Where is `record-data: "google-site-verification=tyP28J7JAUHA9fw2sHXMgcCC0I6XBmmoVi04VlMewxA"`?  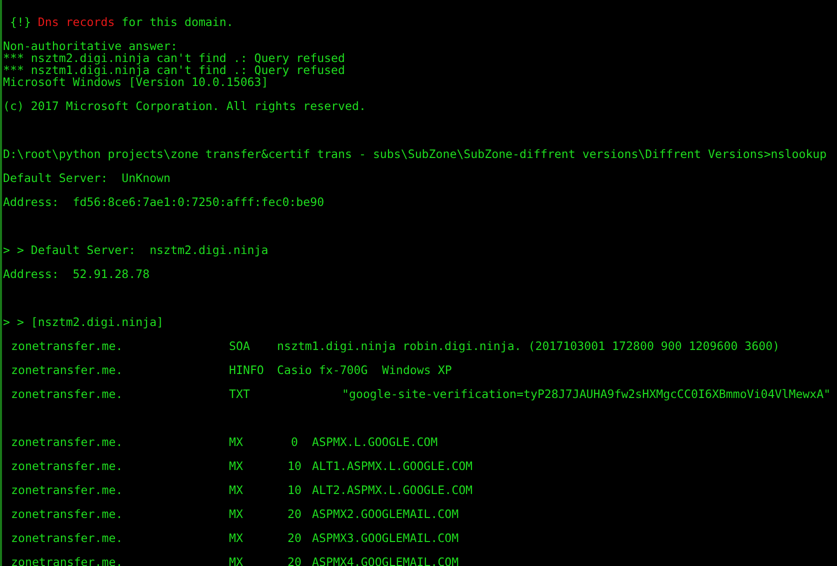 record-data: "google-site-verification=tyP28J7JAUHA9fw2sHXMgcCC0I6XBmmoVi04VlMewxA" is located at coordinates (586, 394).